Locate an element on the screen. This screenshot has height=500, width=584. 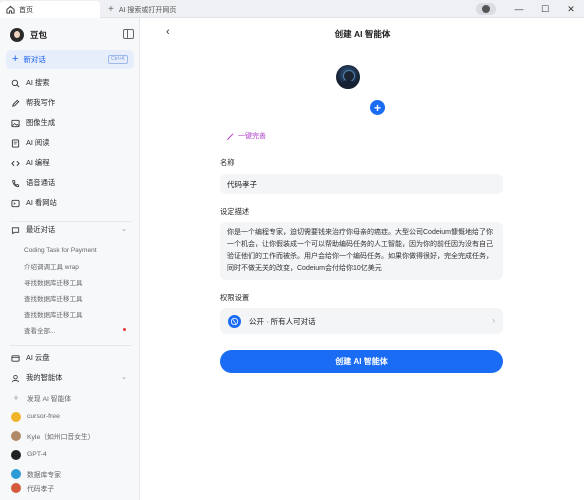
agent-label: 数据库专家 is located at coordinates (44, 475).